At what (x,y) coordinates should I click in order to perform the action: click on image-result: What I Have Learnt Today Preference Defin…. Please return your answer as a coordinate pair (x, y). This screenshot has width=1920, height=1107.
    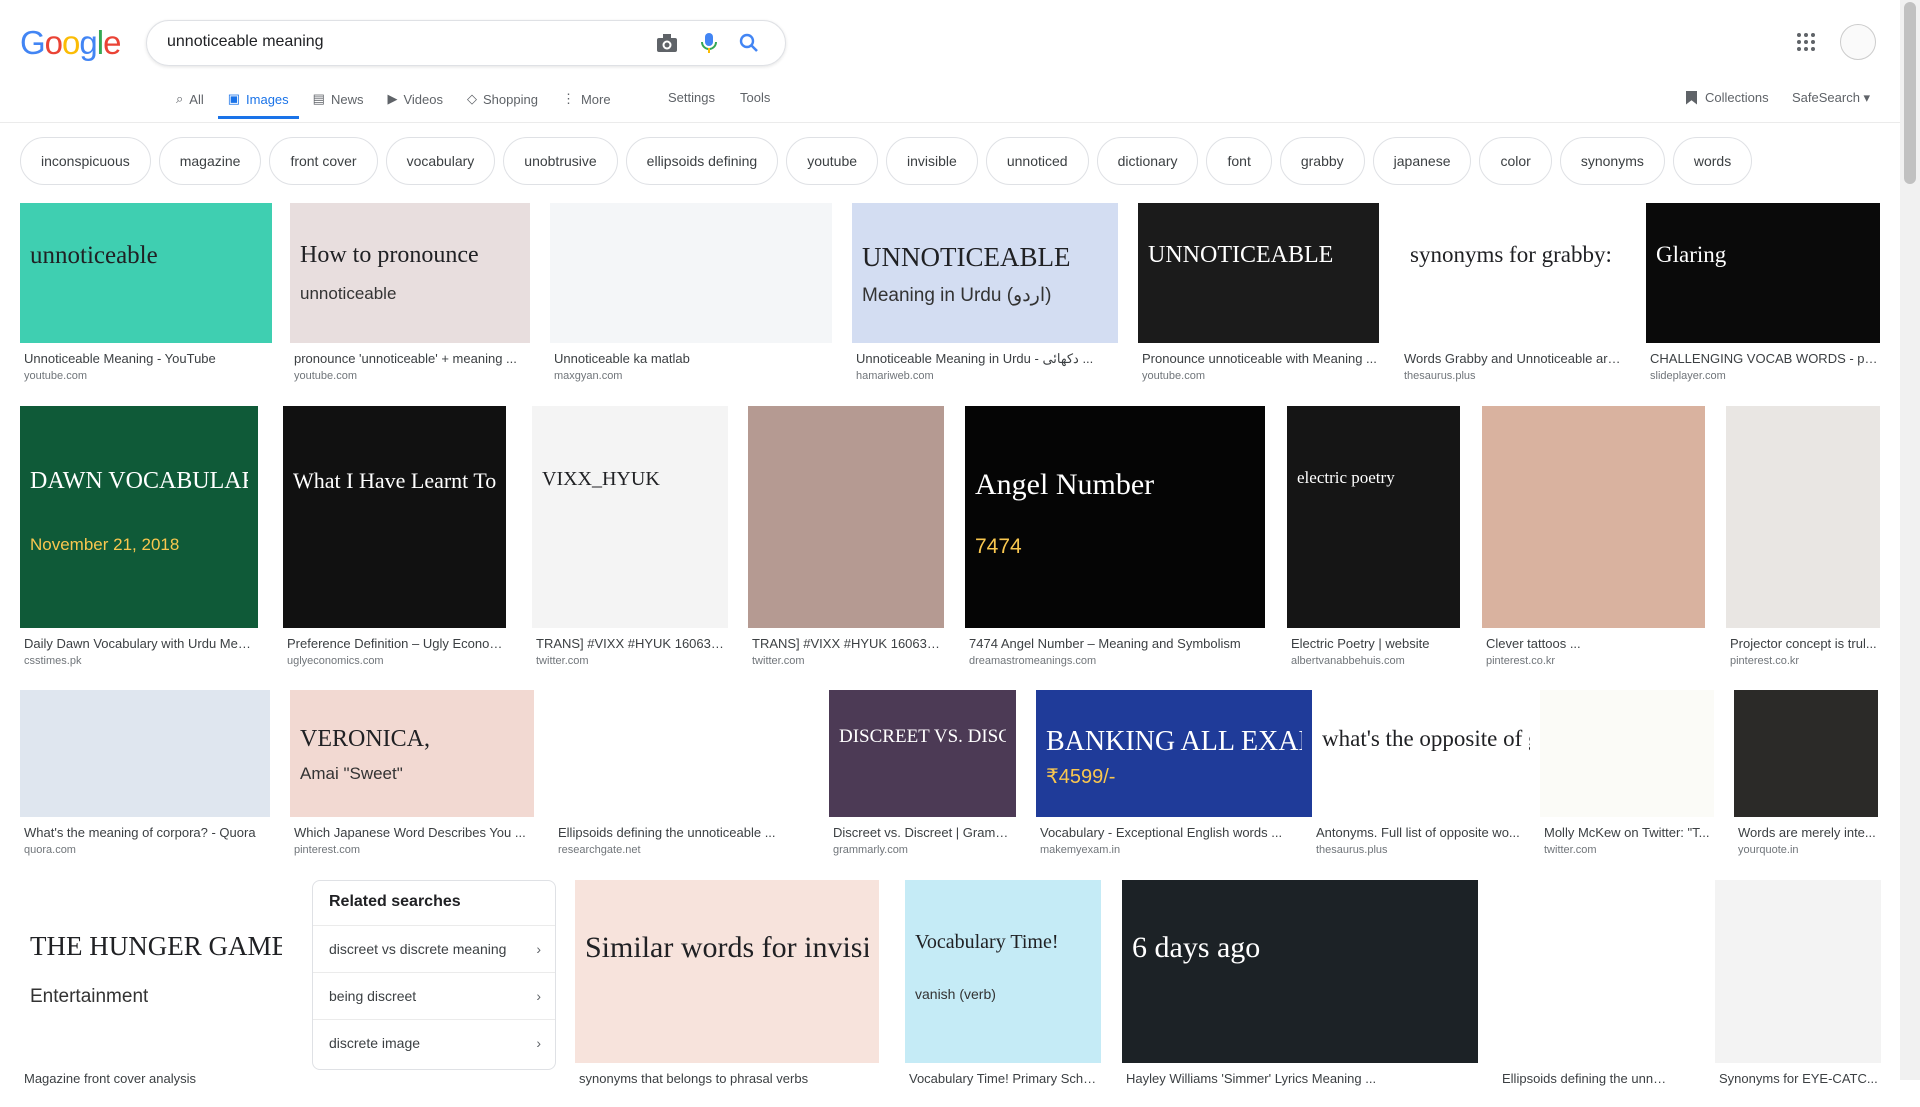
    Looking at the image, I should click on (394, 539).